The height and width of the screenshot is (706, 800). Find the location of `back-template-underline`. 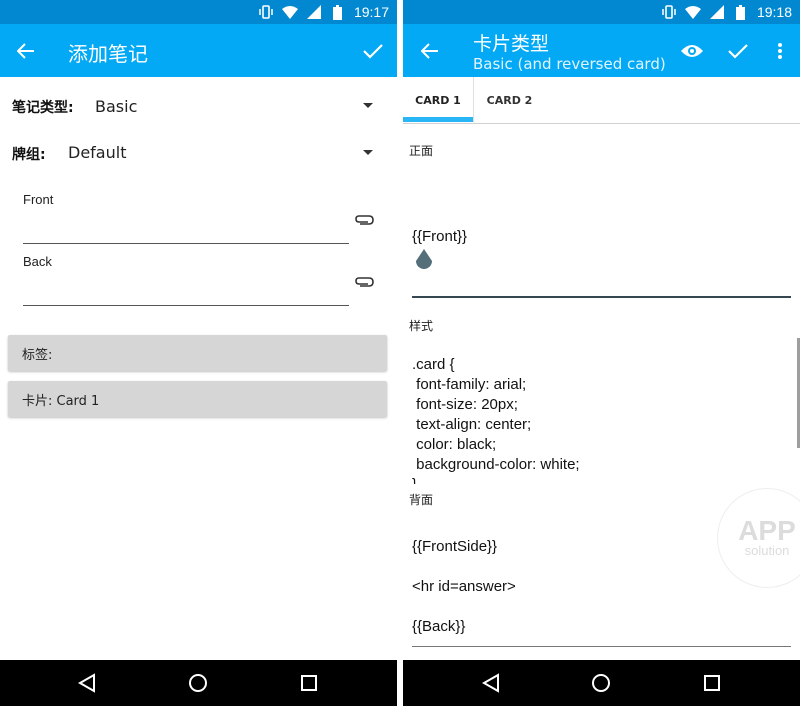

back-template-underline is located at coordinates (601, 646).